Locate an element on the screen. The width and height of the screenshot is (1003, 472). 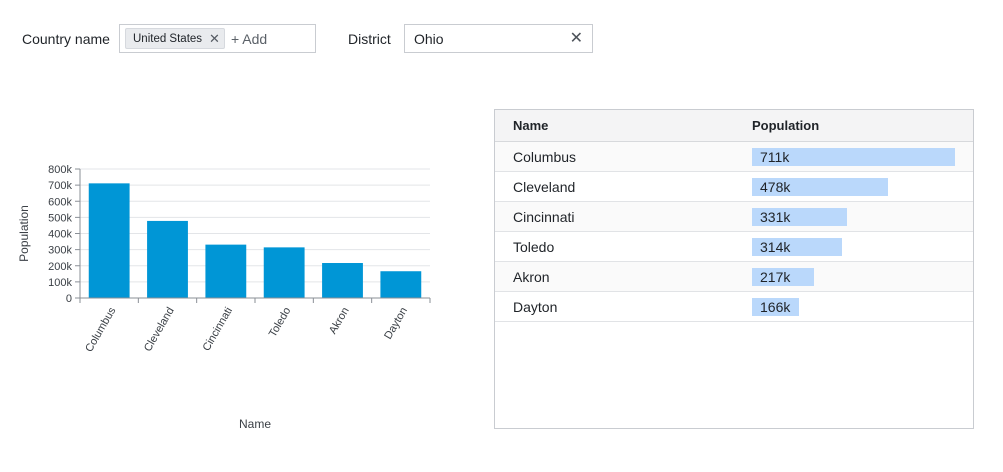
cell-name: Columbus is located at coordinates (545, 156).